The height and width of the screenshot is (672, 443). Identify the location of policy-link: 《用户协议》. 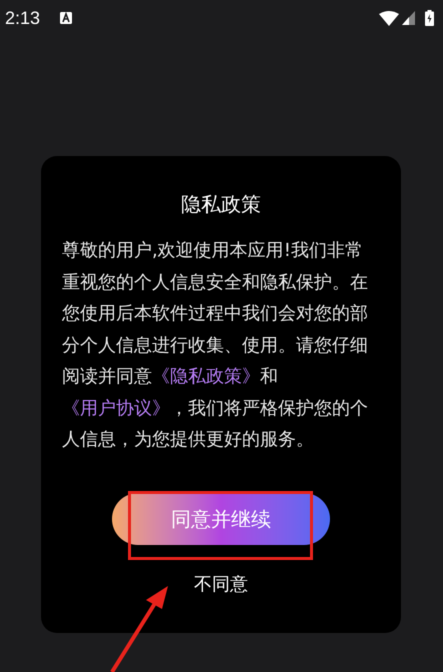
(116, 408).